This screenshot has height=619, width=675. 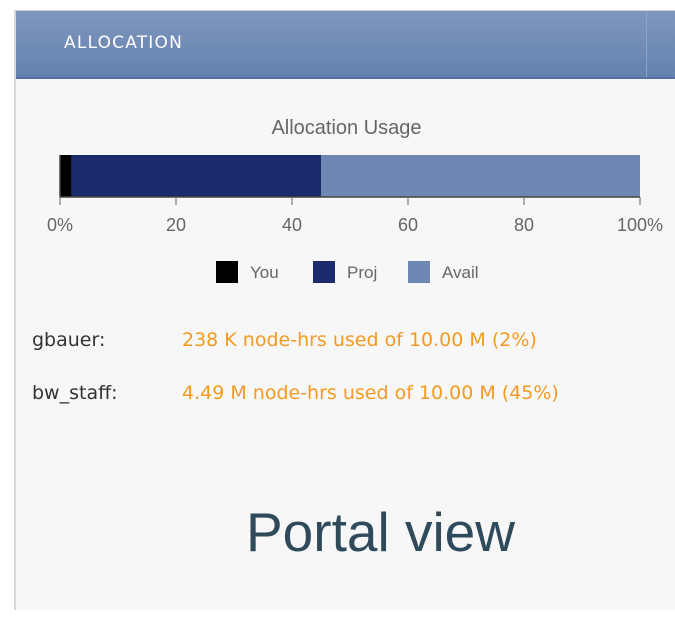 I want to click on legend-label-you: You, so click(x=264, y=272).